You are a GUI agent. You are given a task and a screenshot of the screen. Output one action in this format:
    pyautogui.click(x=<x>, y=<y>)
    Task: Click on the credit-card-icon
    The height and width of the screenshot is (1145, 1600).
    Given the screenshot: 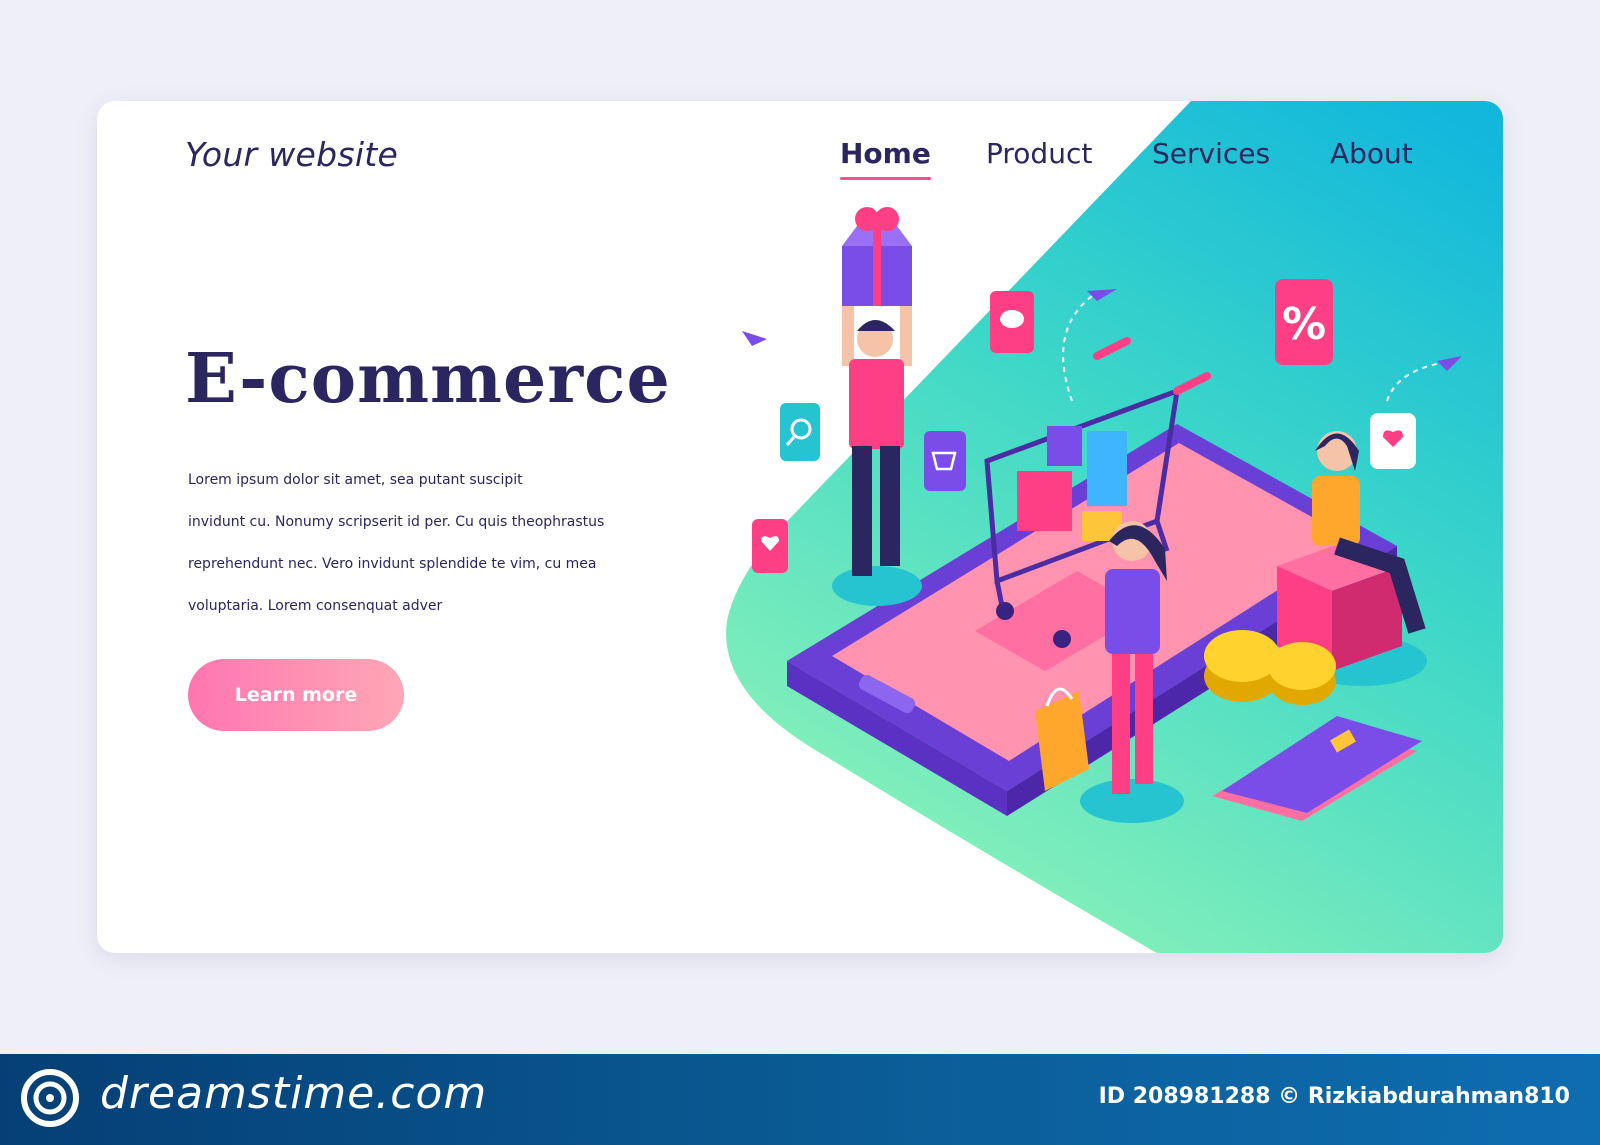 What is the action you would take?
    pyautogui.click(x=1317, y=768)
    